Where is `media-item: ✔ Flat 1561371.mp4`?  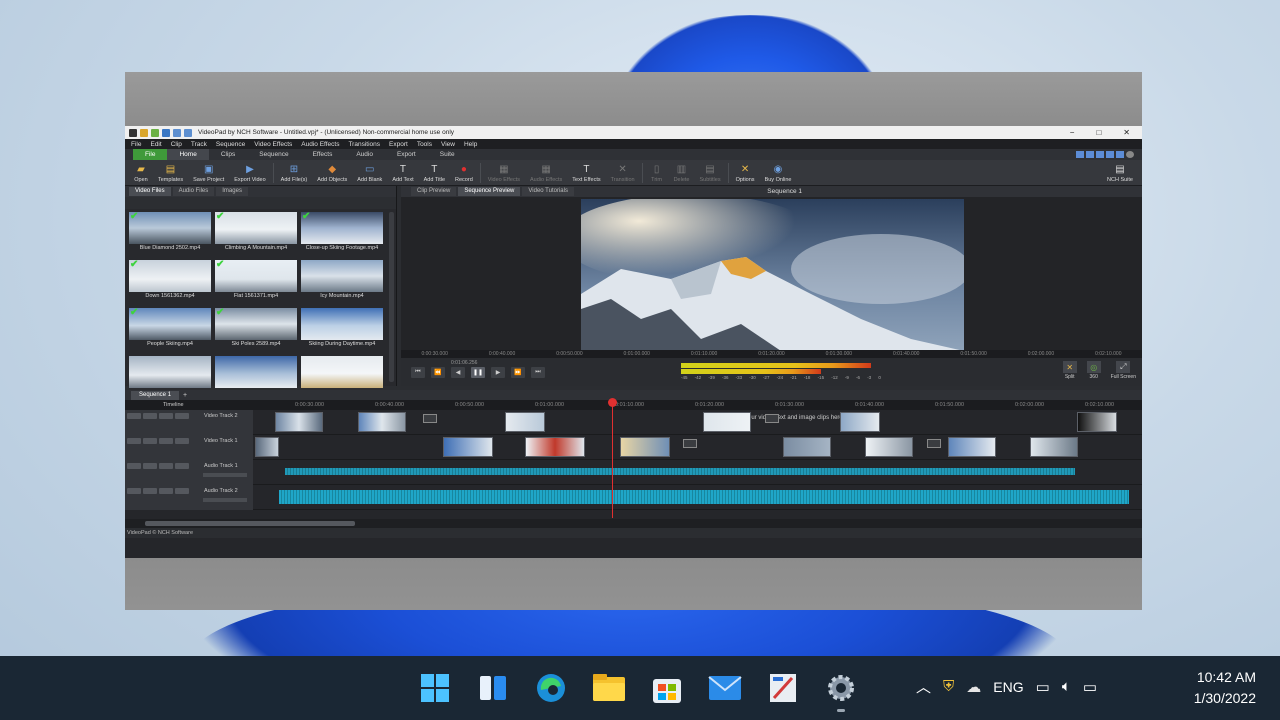
media-item: ✔ Flat 1561371.mp4 is located at coordinates (256, 283).